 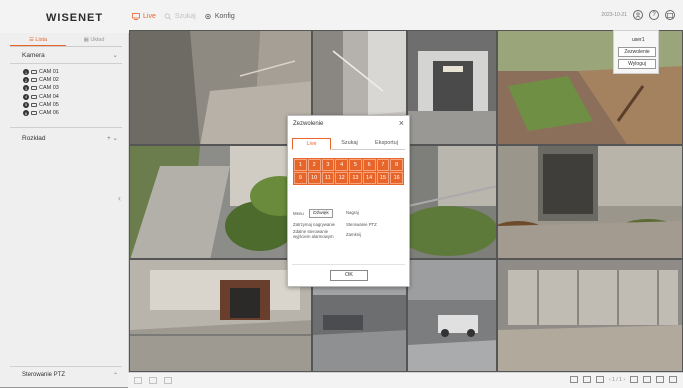 I want to click on bottom-left-tools, so click(x=153, y=380).